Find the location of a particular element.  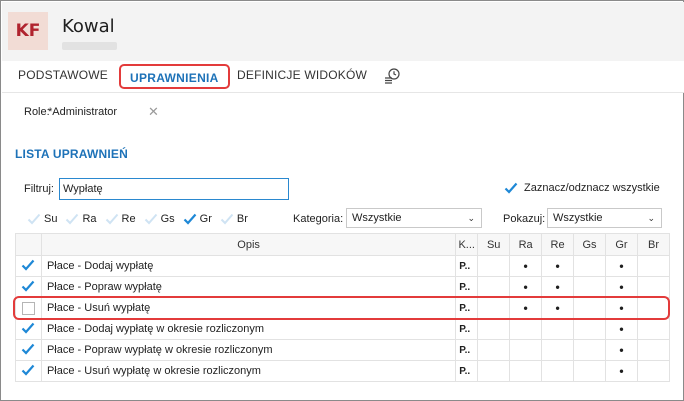

table-header: Opis K... Su Ra Re Gs Gr Br is located at coordinates (343, 244).